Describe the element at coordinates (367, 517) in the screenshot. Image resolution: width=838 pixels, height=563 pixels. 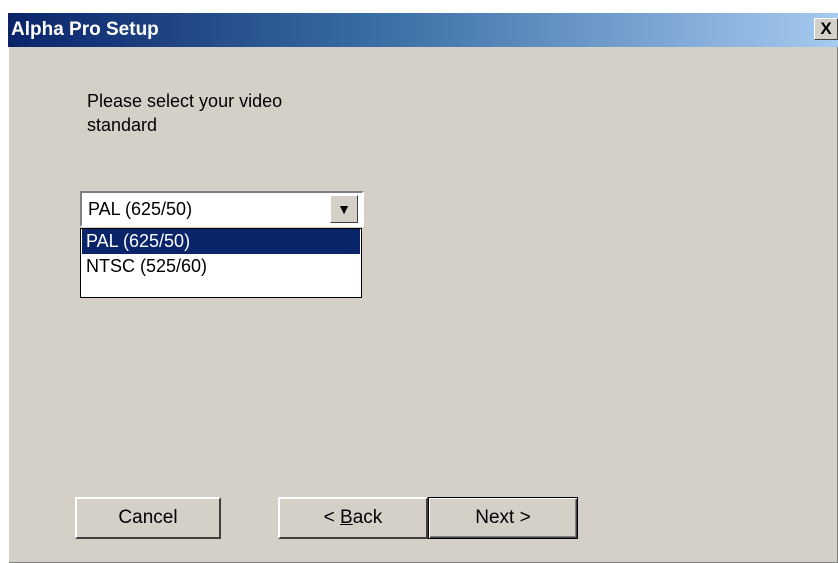
I see `back-label-rest: ack` at that location.